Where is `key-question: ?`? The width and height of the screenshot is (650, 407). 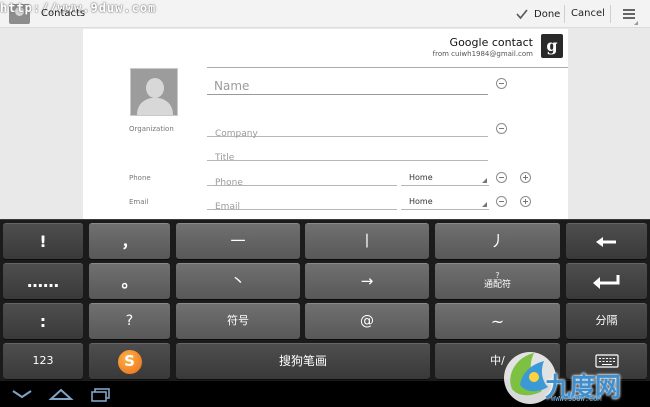
key-question: ? is located at coordinates (129, 321).